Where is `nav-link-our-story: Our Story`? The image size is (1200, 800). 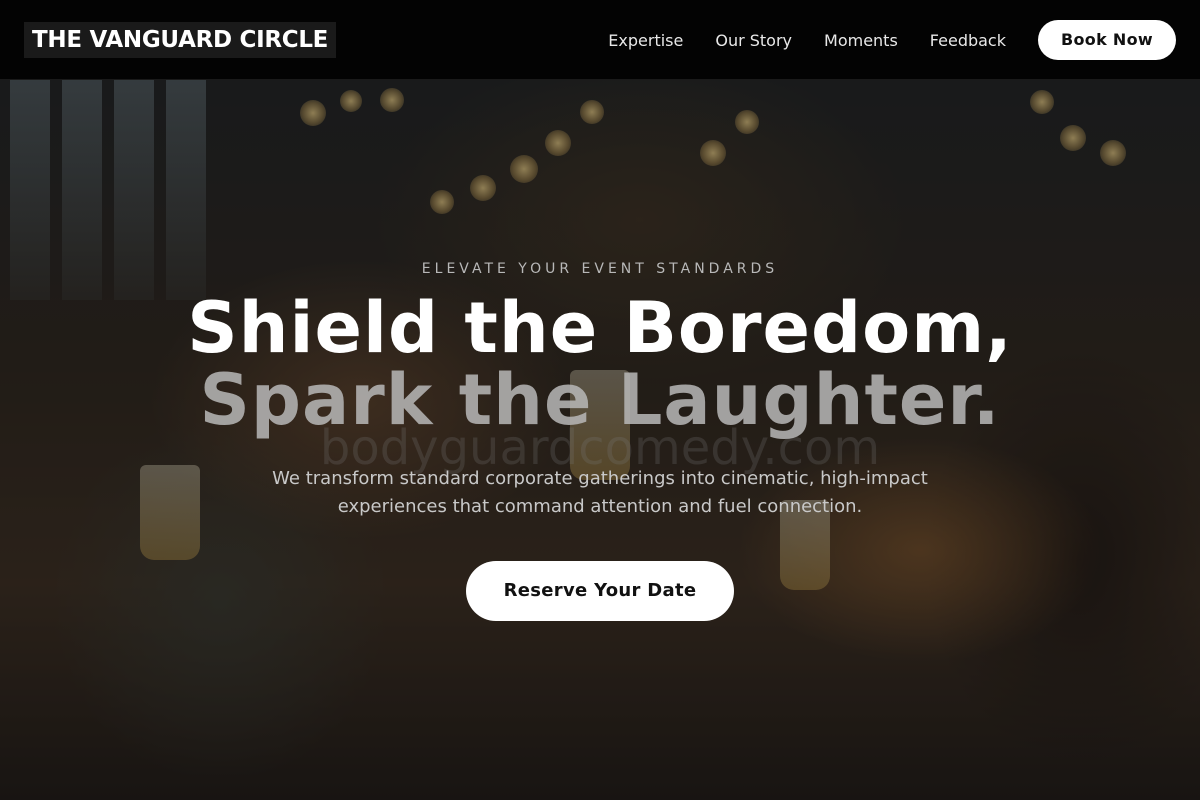
nav-link-our-story: Our Story is located at coordinates (753, 40).